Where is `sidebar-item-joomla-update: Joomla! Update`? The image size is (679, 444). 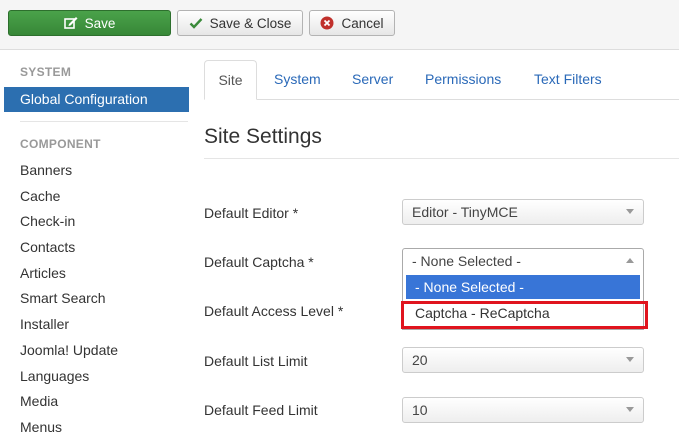 sidebar-item-joomla-update: Joomla! Update is located at coordinates (69, 354).